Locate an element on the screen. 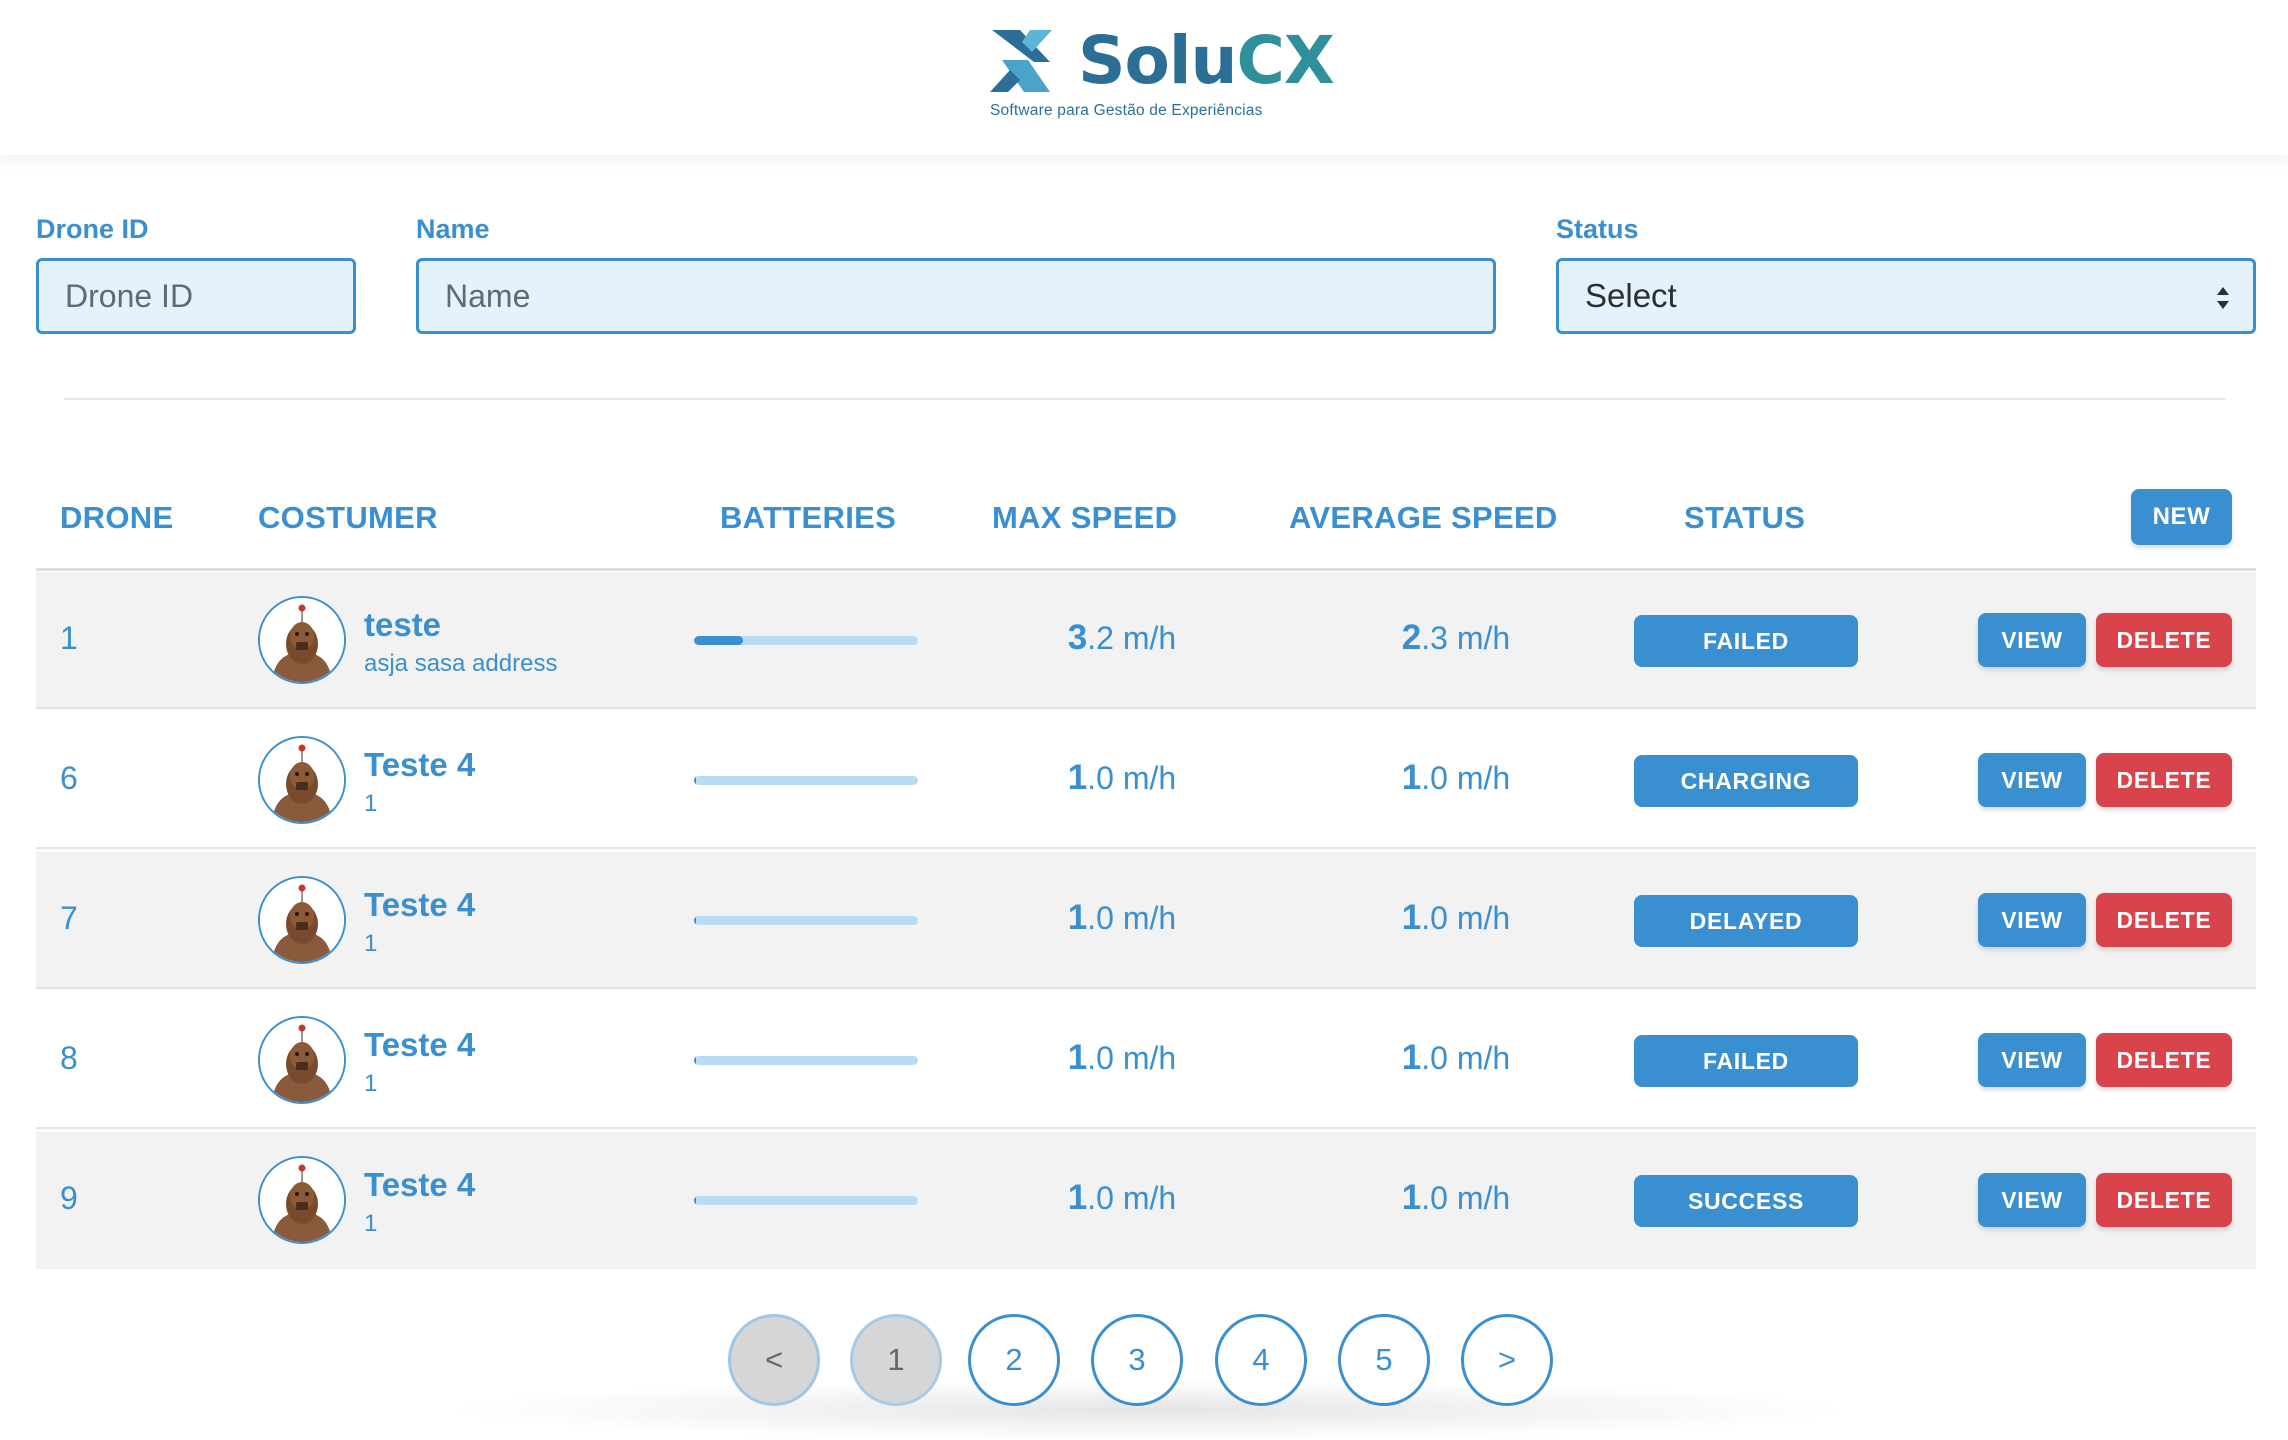 The width and height of the screenshot is (2288, 1440). customer-address: asja sasa address is located at coordinates (461, 663).